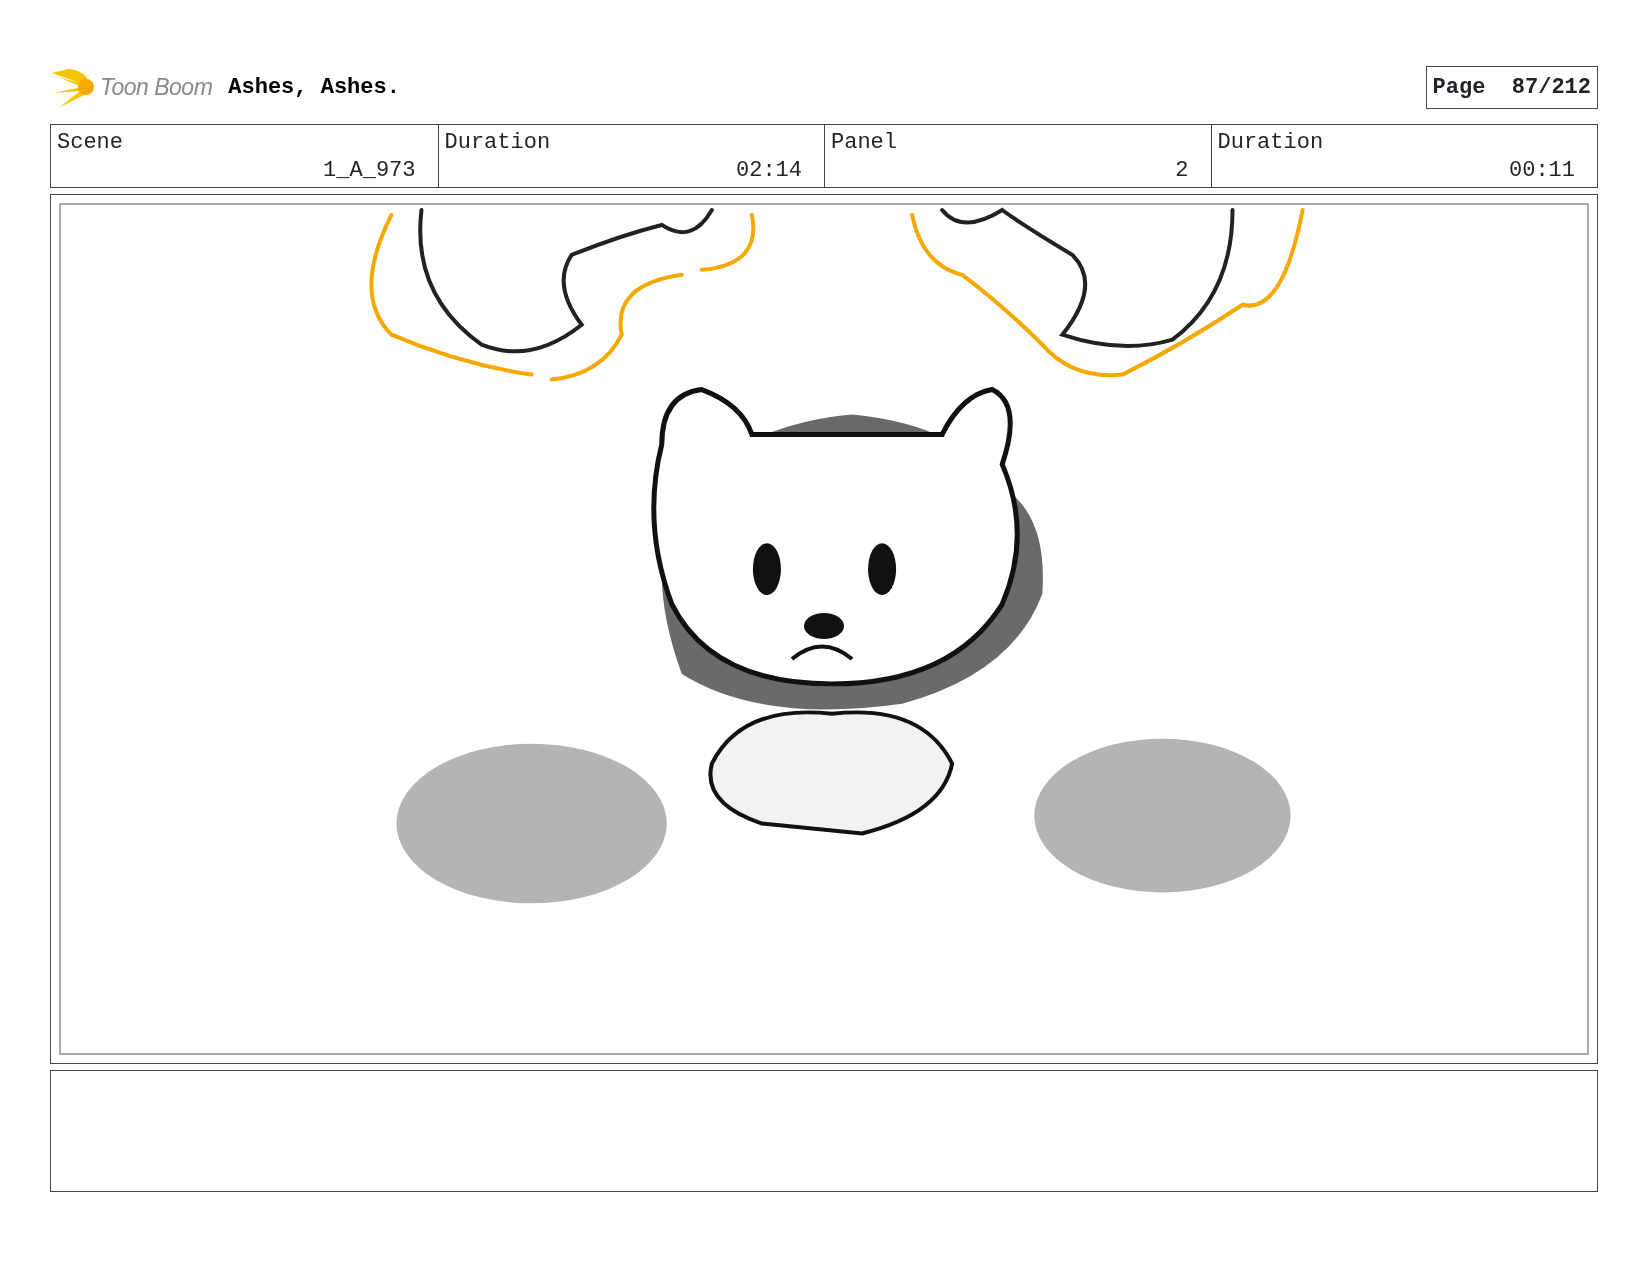 The image size is (1648, 1276). What do you see at coordinates (369, 171) in the screenshot?
I see `field-value: 1_A_973` at bounding box center [369, 171].